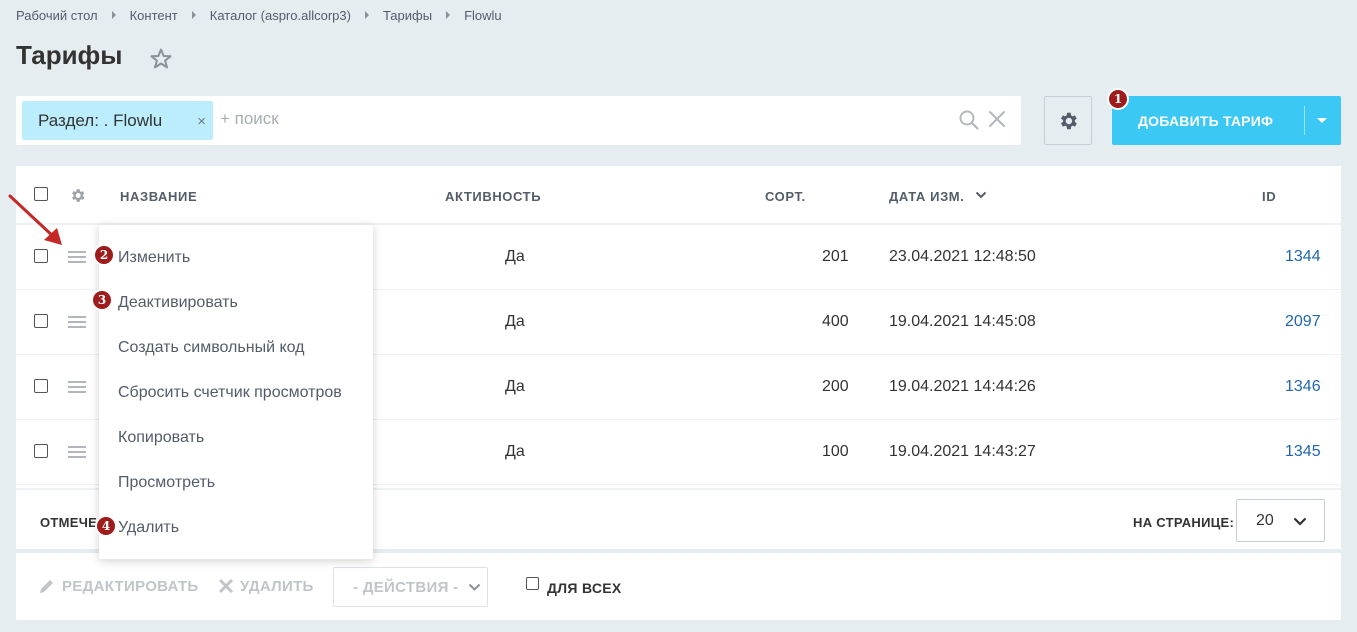 Image resolution: width=1357 pixels, height=632 pixels. What do you see at coordinates (77, 195) in the screenshot?
I see `column-settings-gear-icon` at bounding box center [77, 195].